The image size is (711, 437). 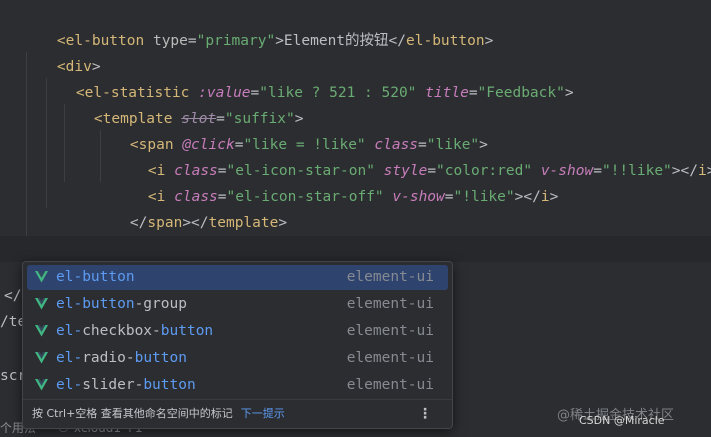 What do you see at coordinates (191, 207) in the screenshot?
I see `code-line-8: </span></template>` at bounding box center [191, 207].